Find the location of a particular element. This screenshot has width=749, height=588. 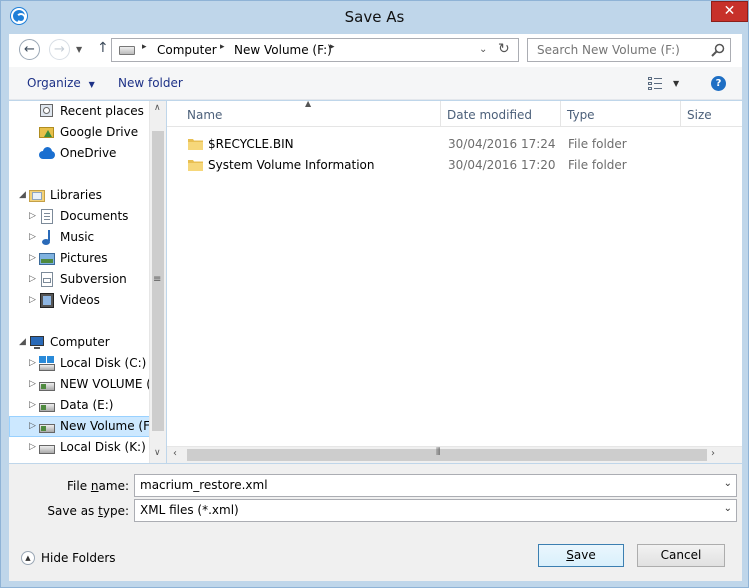

nav-item-pictures: ▷ Pictures is located at coordinates (79, 258).